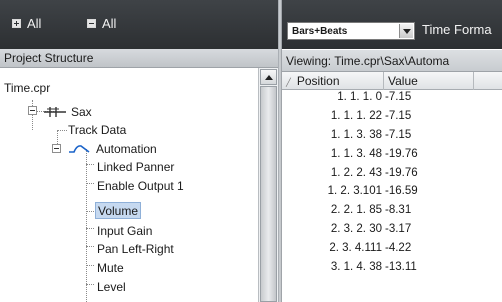  I want to click on cell-position: 3. 1. 4. 38, so click(356, 267).